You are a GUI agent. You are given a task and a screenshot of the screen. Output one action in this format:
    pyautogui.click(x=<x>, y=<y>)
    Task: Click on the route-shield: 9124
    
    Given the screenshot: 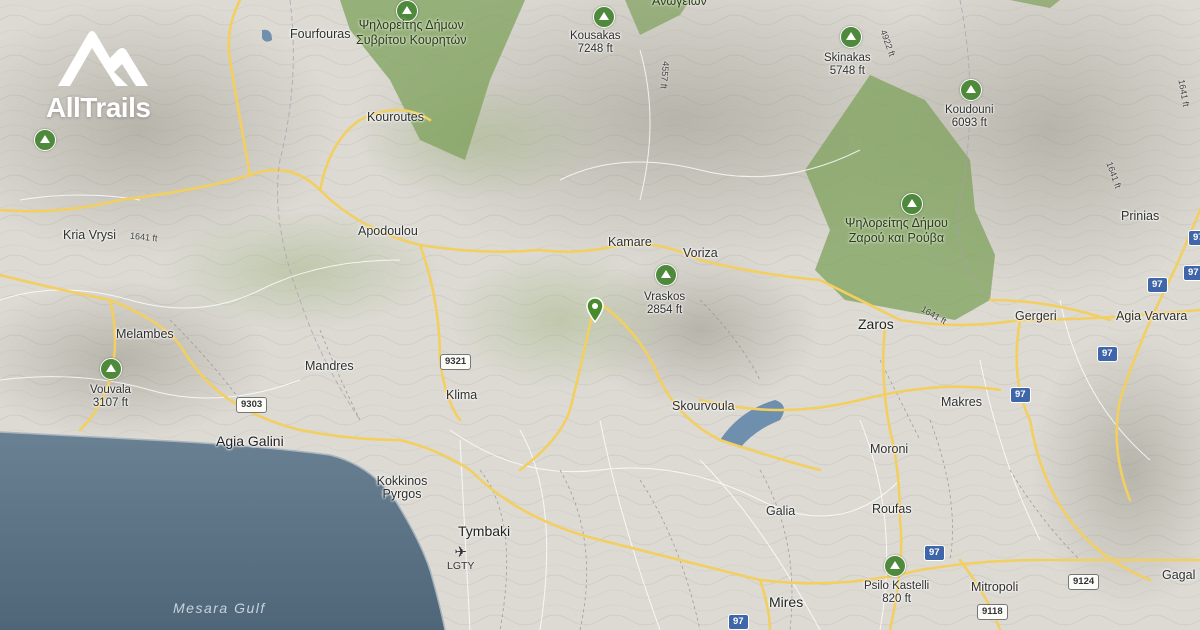 What is the action you would take?
    pyautogui.click(x=1084, y=582)
    